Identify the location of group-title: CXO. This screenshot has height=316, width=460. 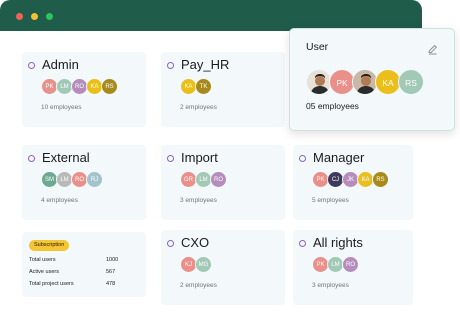
(195, 242).